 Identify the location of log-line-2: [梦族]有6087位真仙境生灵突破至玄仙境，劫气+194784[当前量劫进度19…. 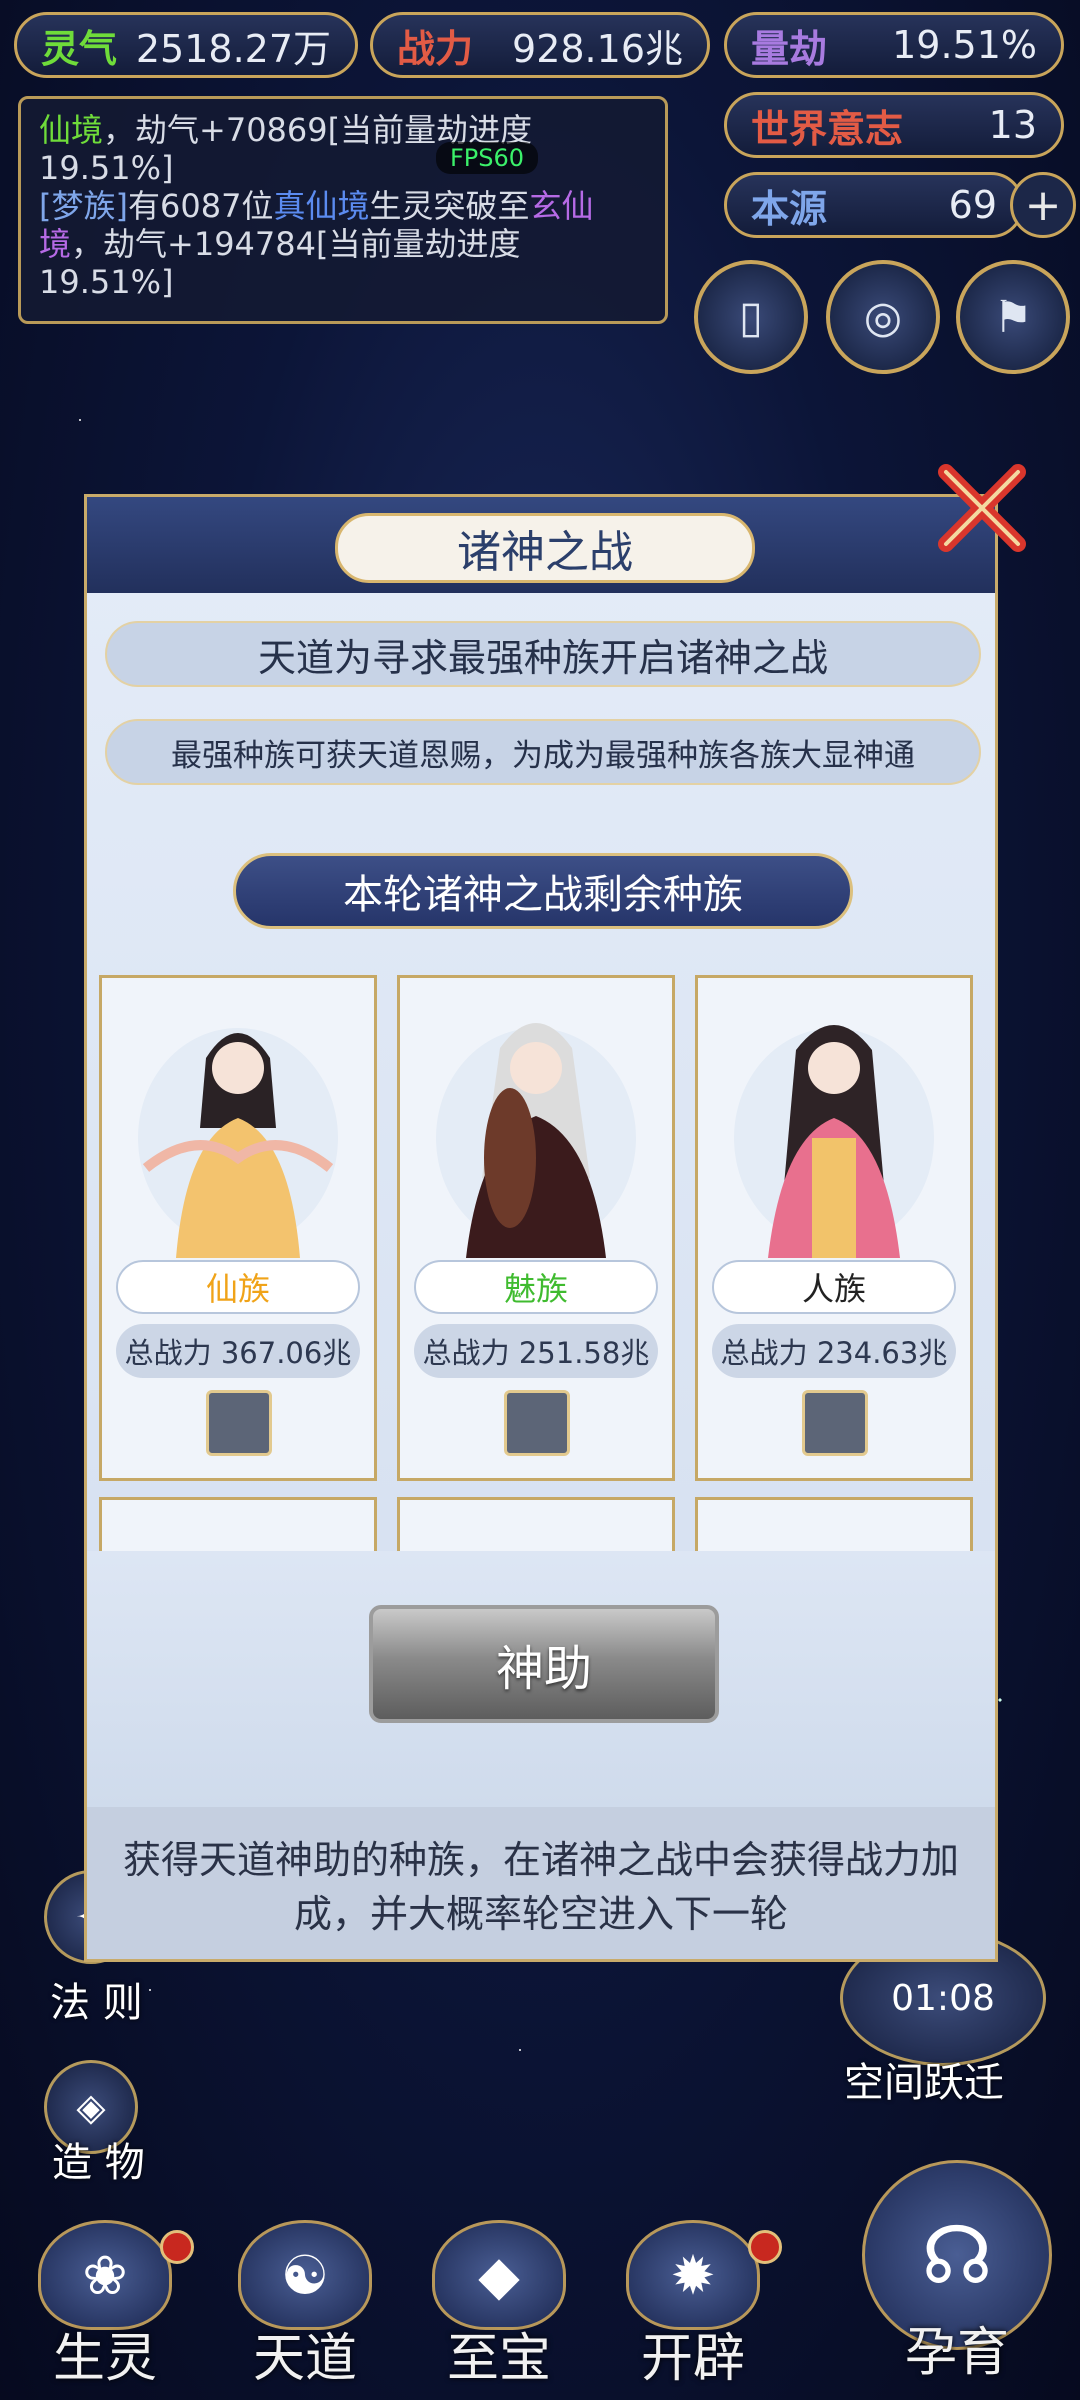
(343, 244).